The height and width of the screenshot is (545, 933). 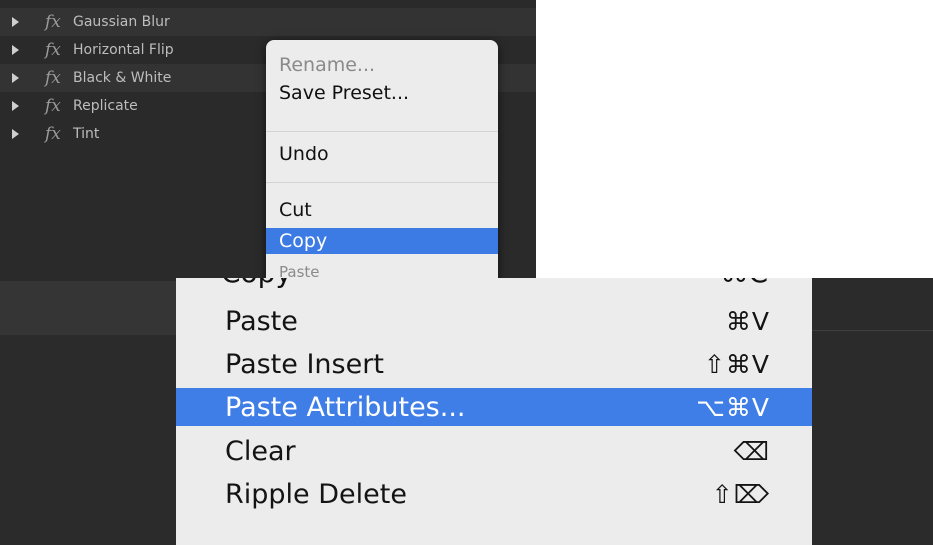 What do you see at coordinates (382, 154) in the screenshot?
I see `menu-item-undo: Undo` at bounding box center [382, 154].